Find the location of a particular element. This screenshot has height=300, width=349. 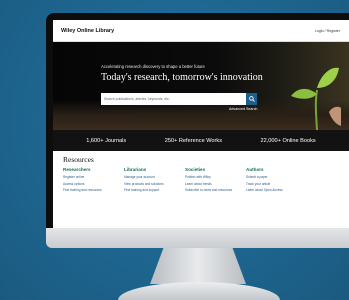

site-logo: Wiley Online Library is located at coordinates (87, 31).